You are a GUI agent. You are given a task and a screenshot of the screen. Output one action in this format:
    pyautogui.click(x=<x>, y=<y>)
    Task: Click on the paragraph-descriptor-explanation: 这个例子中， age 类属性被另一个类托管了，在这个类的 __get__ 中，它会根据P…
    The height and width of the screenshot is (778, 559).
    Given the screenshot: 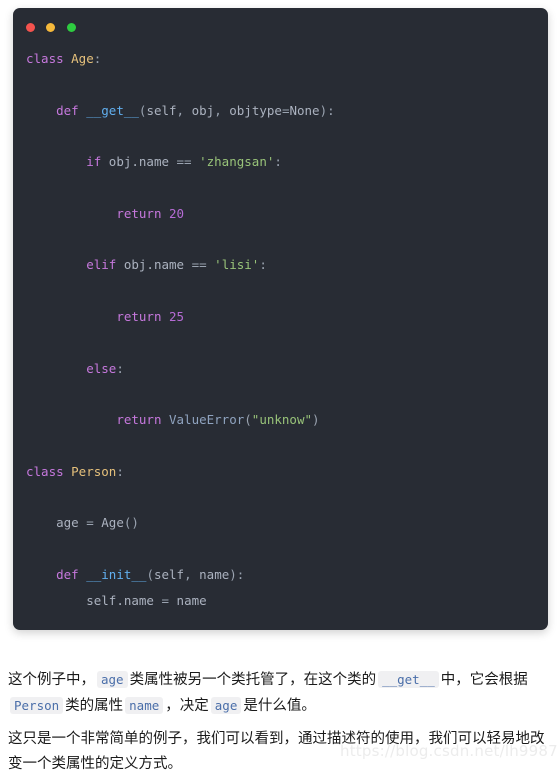 What is the action you would take?
    pyautogui.click(x=282, y=693)
    